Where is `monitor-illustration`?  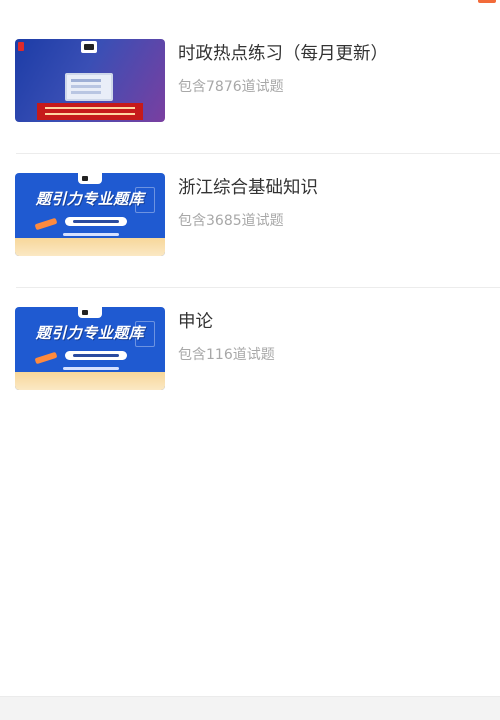
monitor-illustration is located at coordinates (89, 87).